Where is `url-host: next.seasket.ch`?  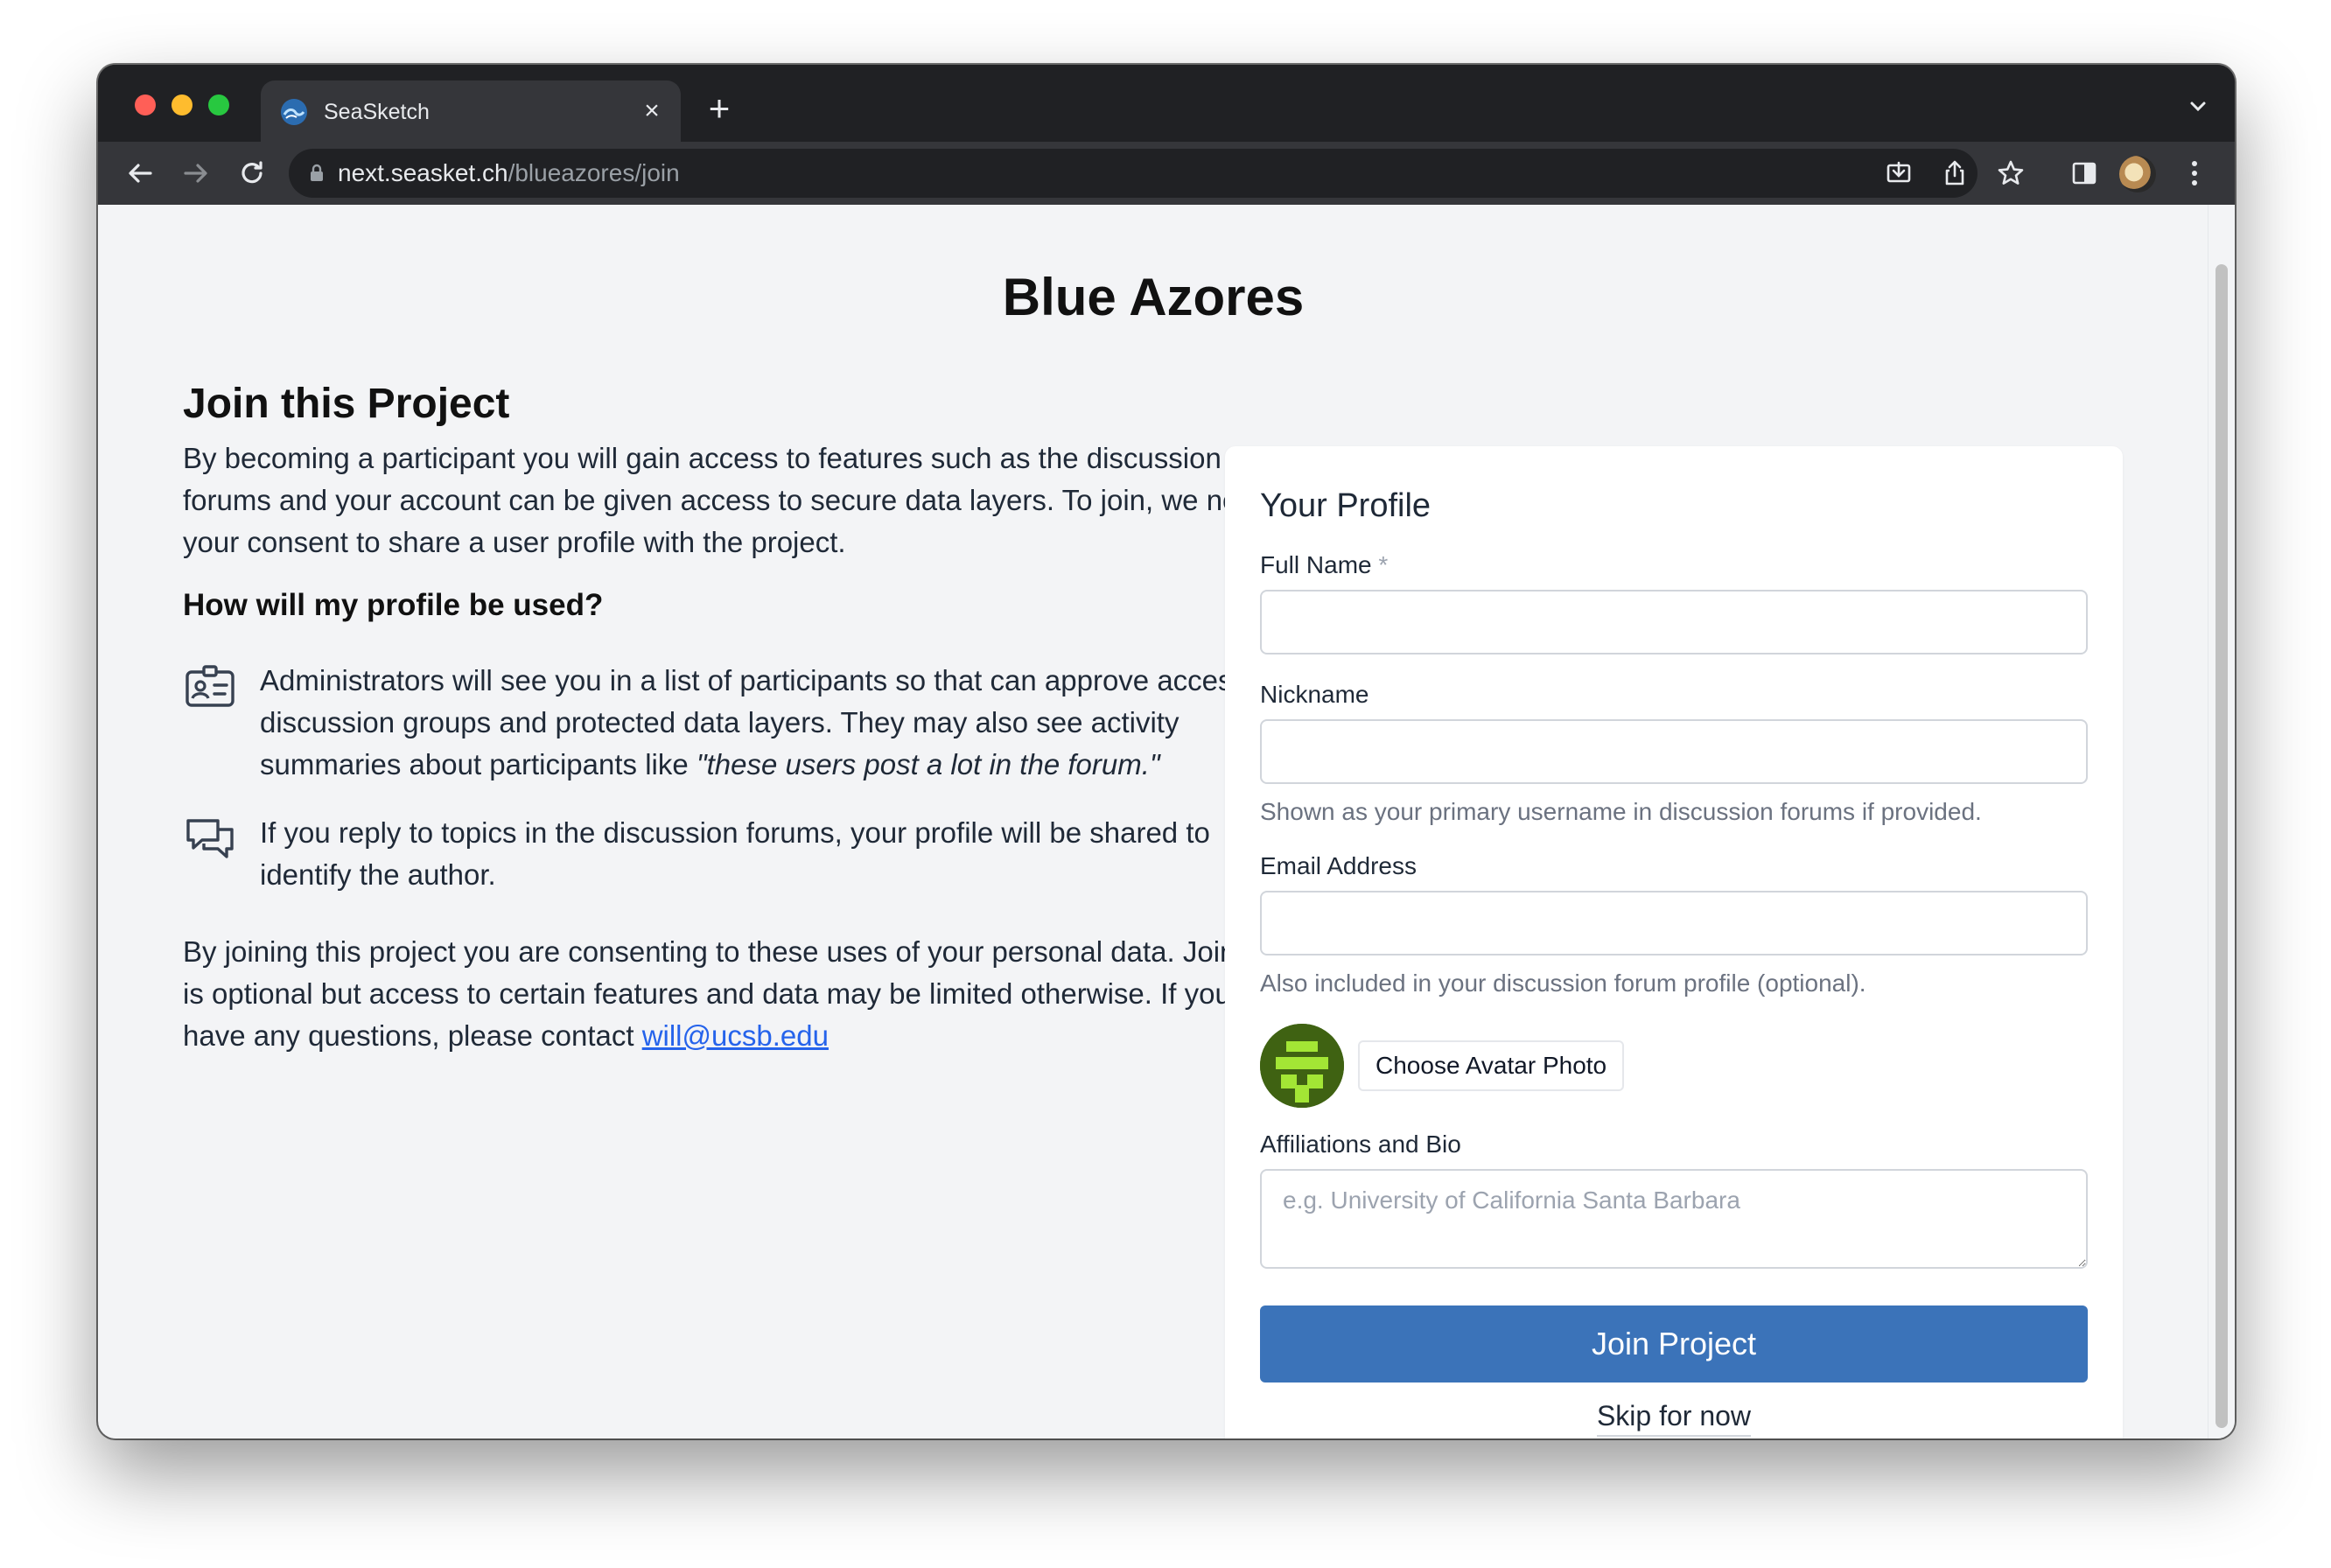 url-host: next.seasket.ch is located at coordinates (423, 172).